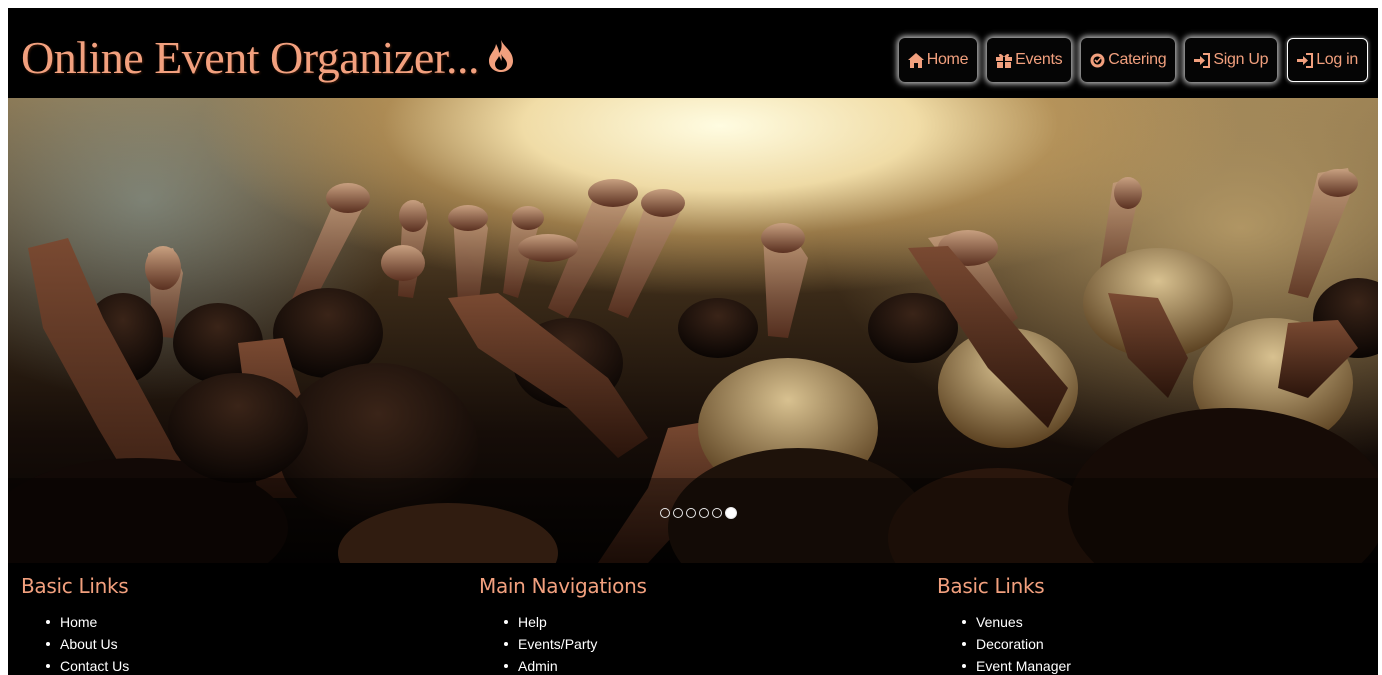 The width and height of the screenshot is (1382, 675). I want to click on footer-column-basic-links: Basic Links Home About Us Contact Us, so click(241, 624).